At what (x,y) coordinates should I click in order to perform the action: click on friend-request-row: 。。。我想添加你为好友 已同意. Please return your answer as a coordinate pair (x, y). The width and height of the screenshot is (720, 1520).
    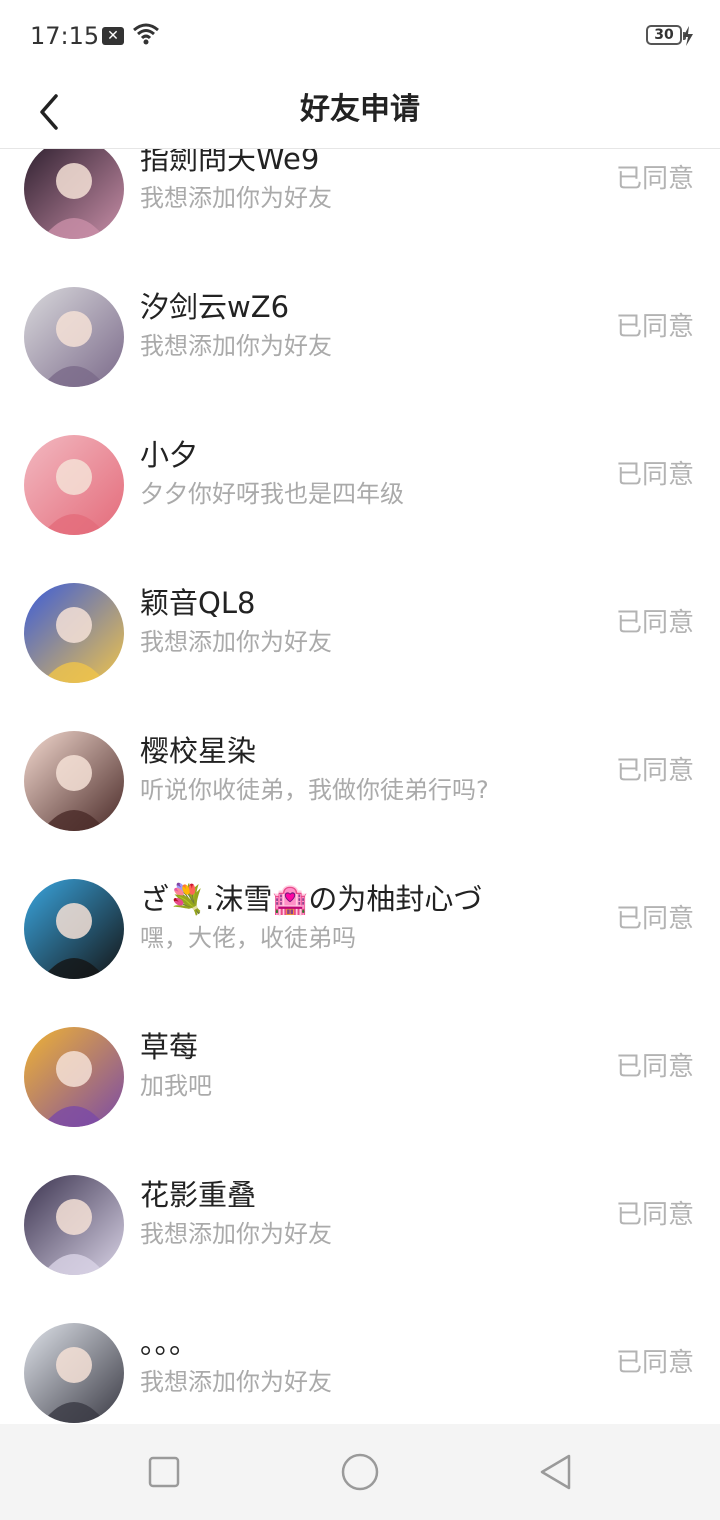
    Looking at the image, I should click on (360, 1373).